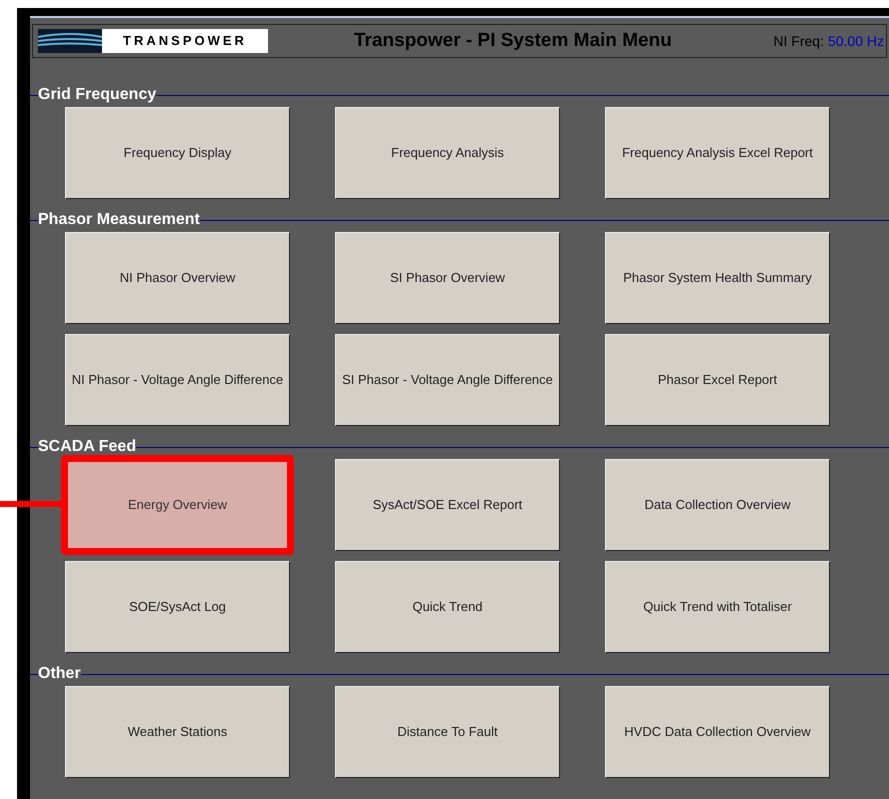 Image resolution: width=889 pixels, height=799 pixels. Describe the element at coordinates (447, 380) in the screenshot. I see `menu-button: SI Phasor - Voltage Angle Difference` at that location.